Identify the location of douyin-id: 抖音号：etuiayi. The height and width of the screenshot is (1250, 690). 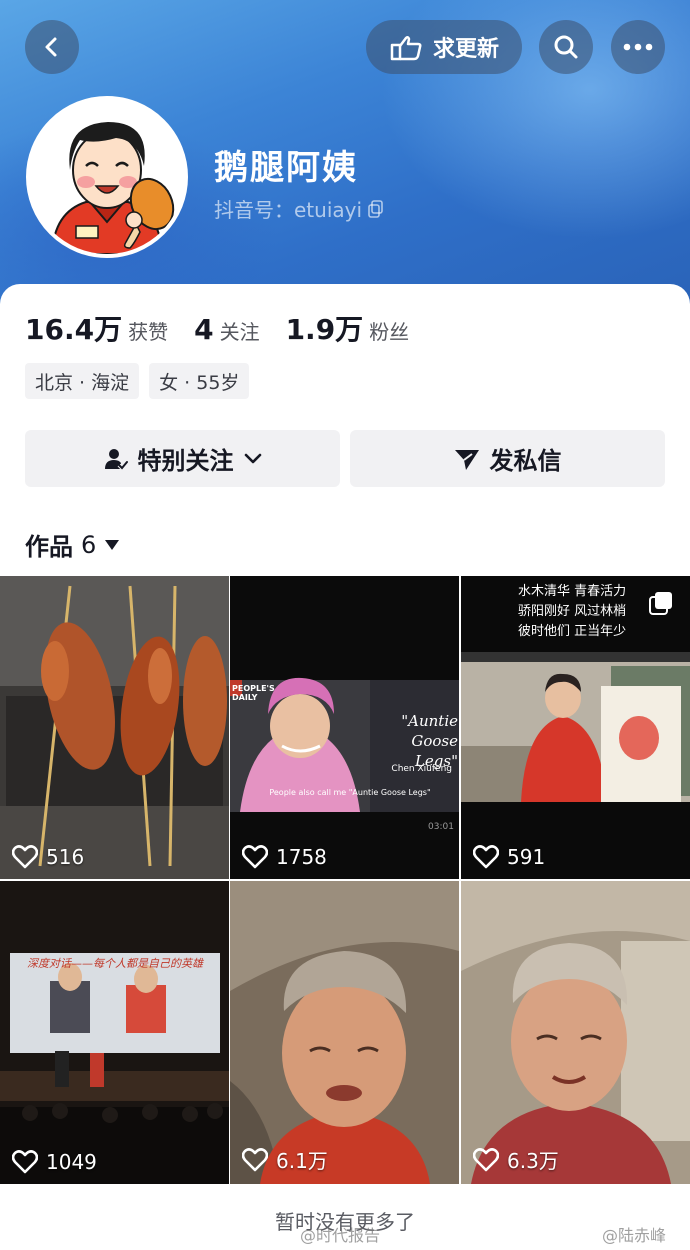
(299, 208).